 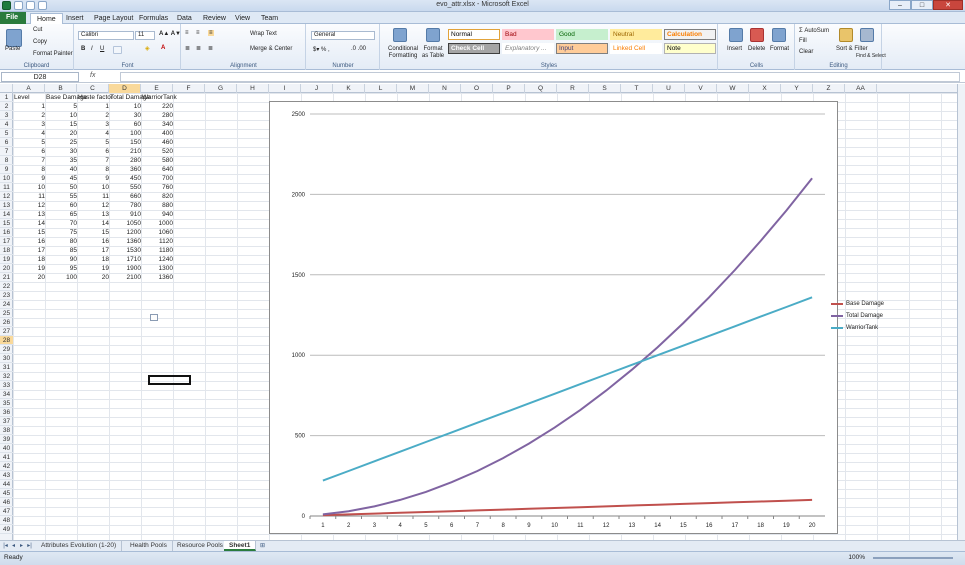 What do you see at coordinates (779, 49) in the screenshot?
I see `format-cells-button: Format` at bounding box center [779, 49].